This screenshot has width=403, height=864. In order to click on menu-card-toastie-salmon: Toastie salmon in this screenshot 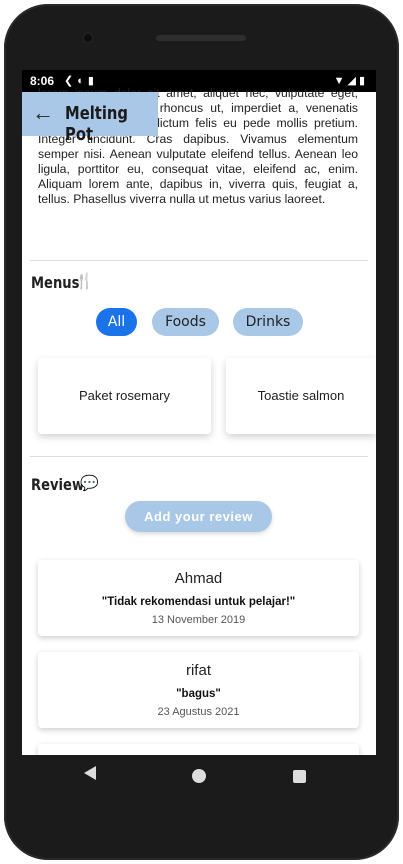, I will do `click(301, 396)`.